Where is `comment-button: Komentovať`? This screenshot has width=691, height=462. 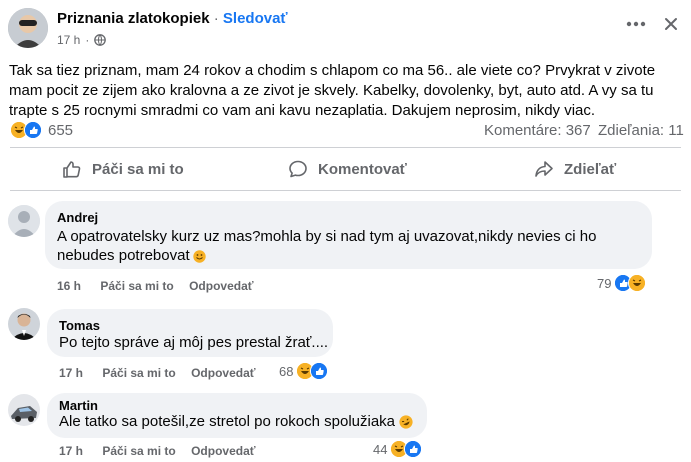
comment-button: Komentovať is located at coordinates (347, 169).